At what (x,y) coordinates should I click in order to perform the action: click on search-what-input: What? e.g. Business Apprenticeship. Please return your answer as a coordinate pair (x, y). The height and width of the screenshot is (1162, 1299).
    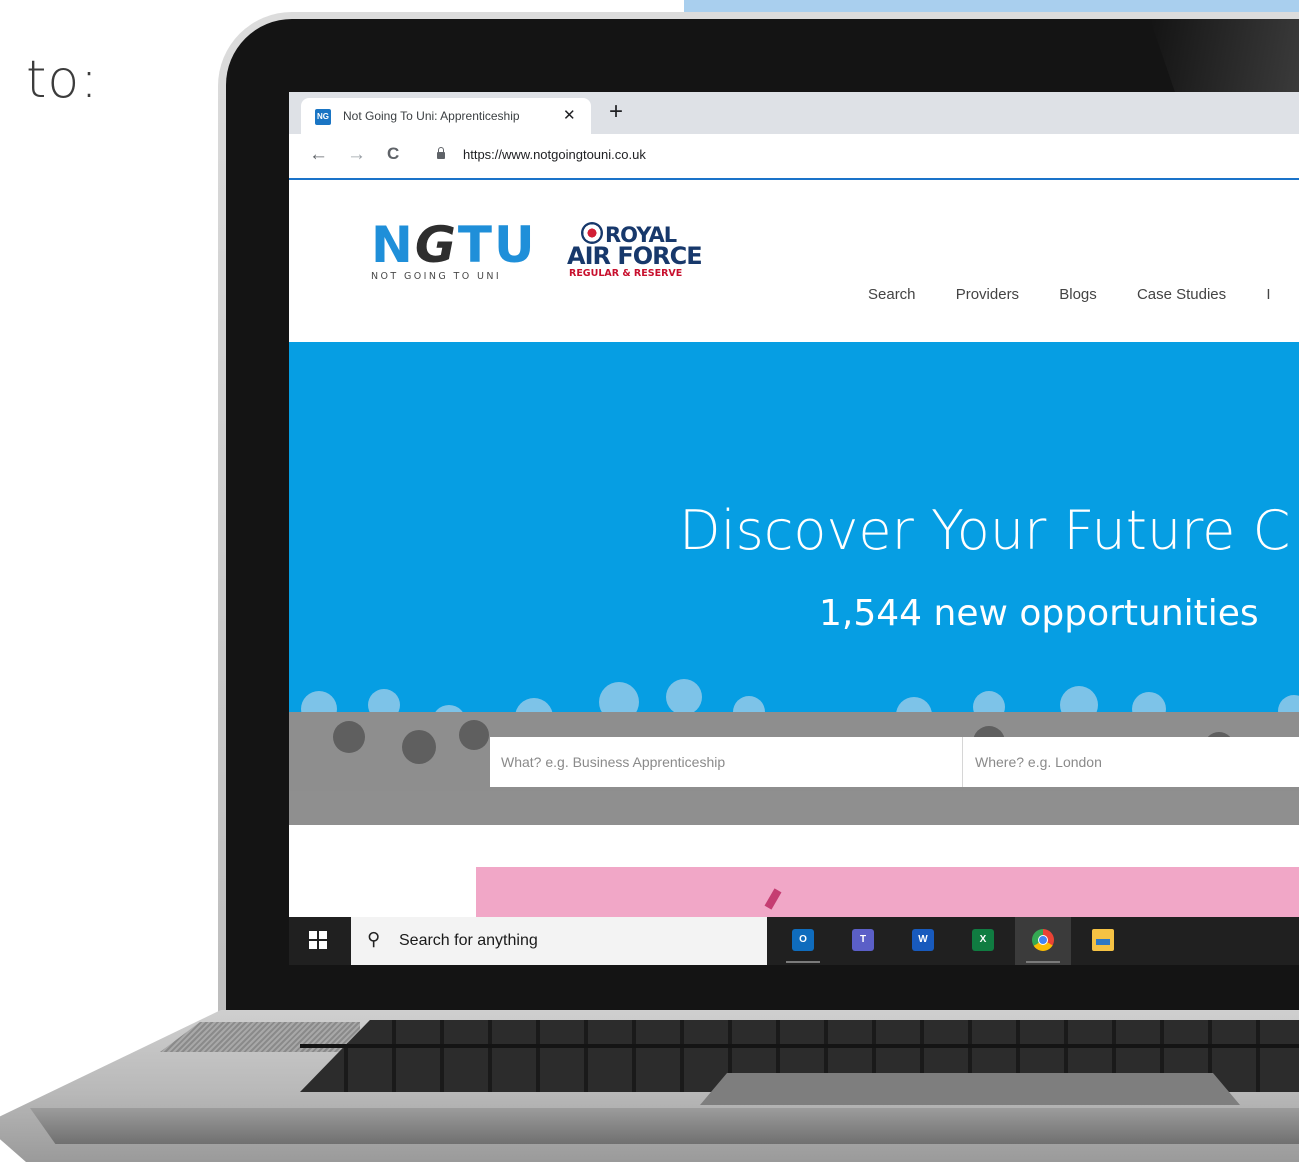
    Looking at the image, I should click on (726, 762).